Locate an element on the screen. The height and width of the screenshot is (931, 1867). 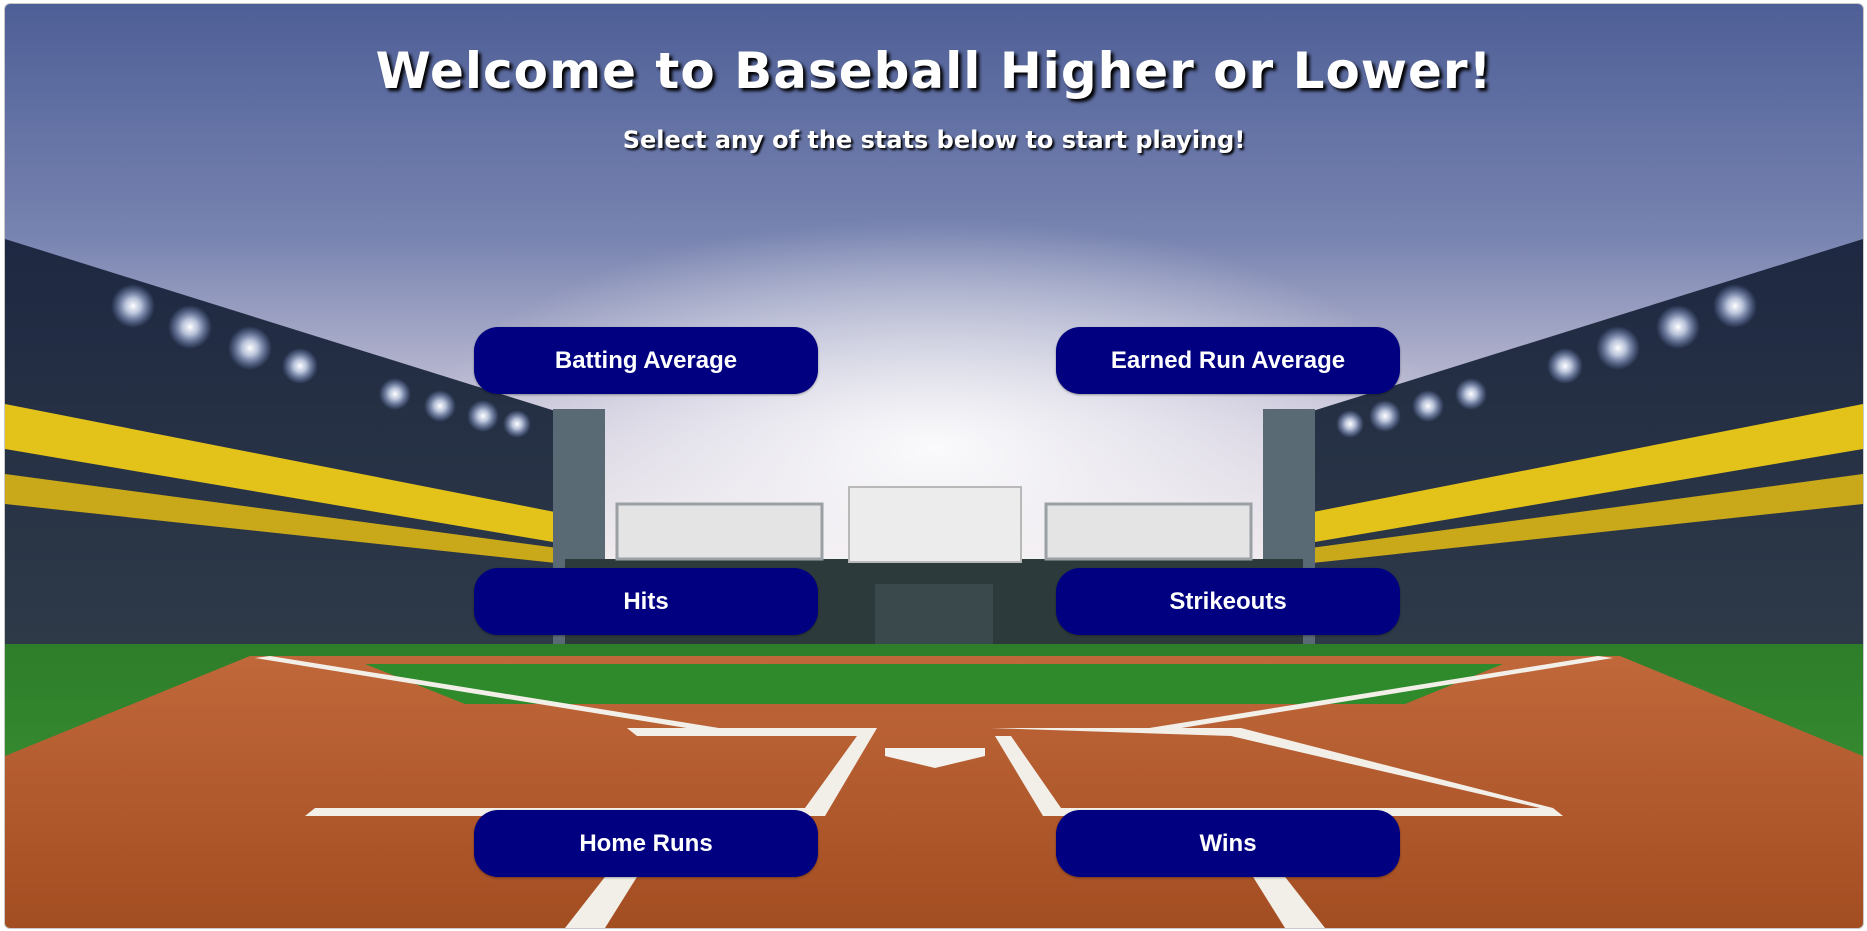
strikeouts-button: Strikeouts is located at coordinates (1228, 601).